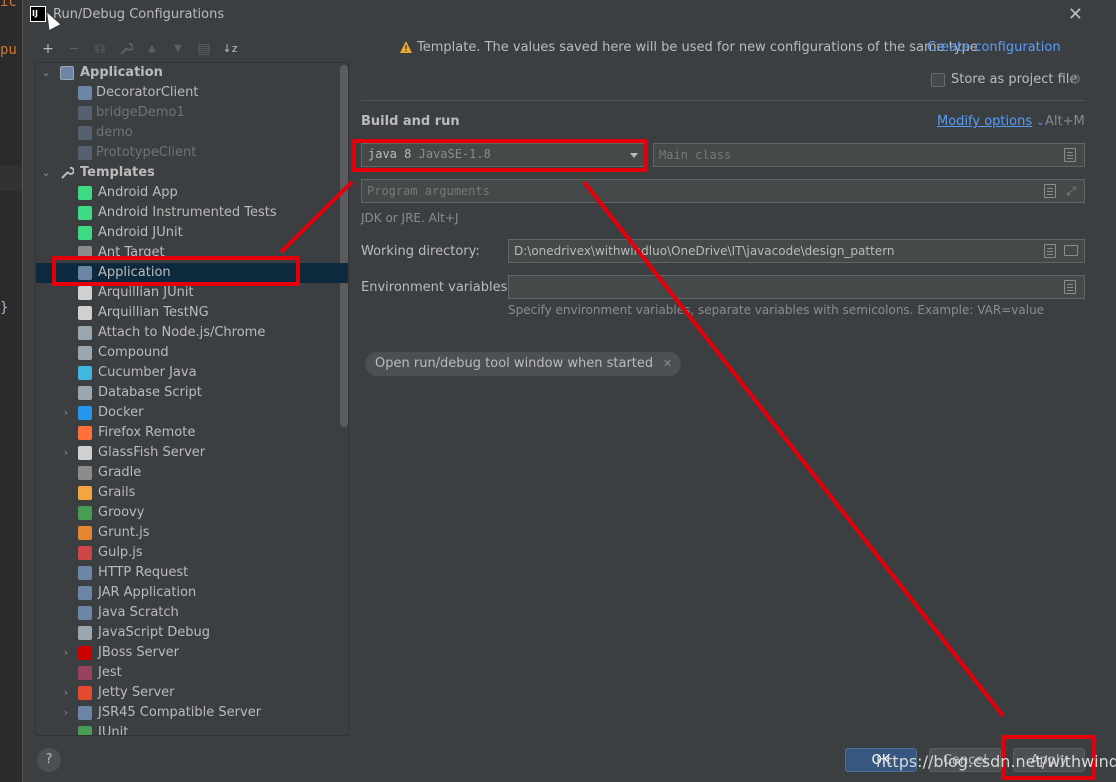 The width and height of the screenshot is (1116, 782). What do you see at coordinates (316, 217) in the screenshot?
I see `annotation-arrow` at bounding box center [316, 217].